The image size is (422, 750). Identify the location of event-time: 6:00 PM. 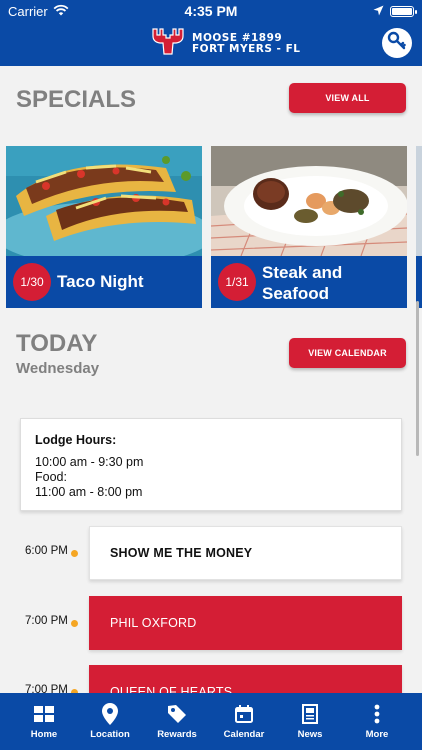
(46, 551).